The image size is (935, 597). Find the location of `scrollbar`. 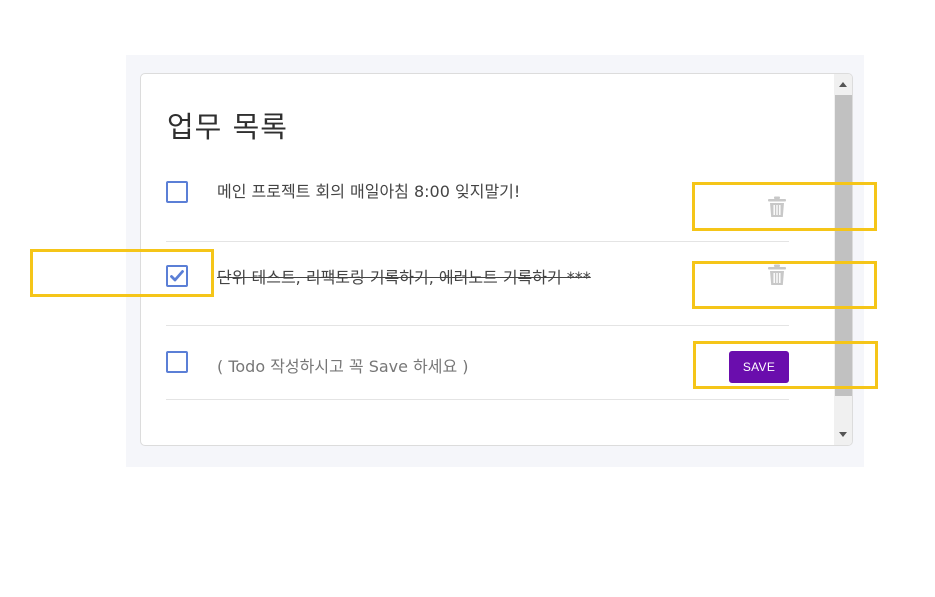

scrollbar is located at coordinates (843, 259).